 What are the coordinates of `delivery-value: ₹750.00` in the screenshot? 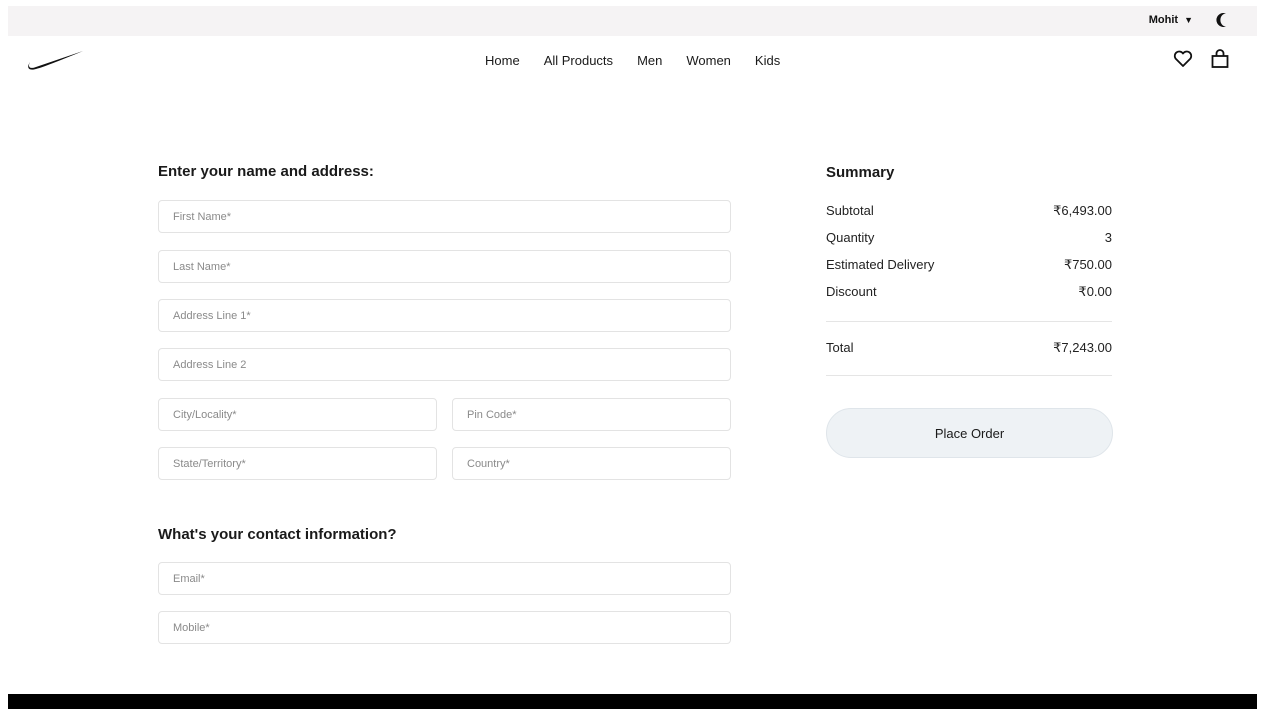 It's located at (1087, 264).